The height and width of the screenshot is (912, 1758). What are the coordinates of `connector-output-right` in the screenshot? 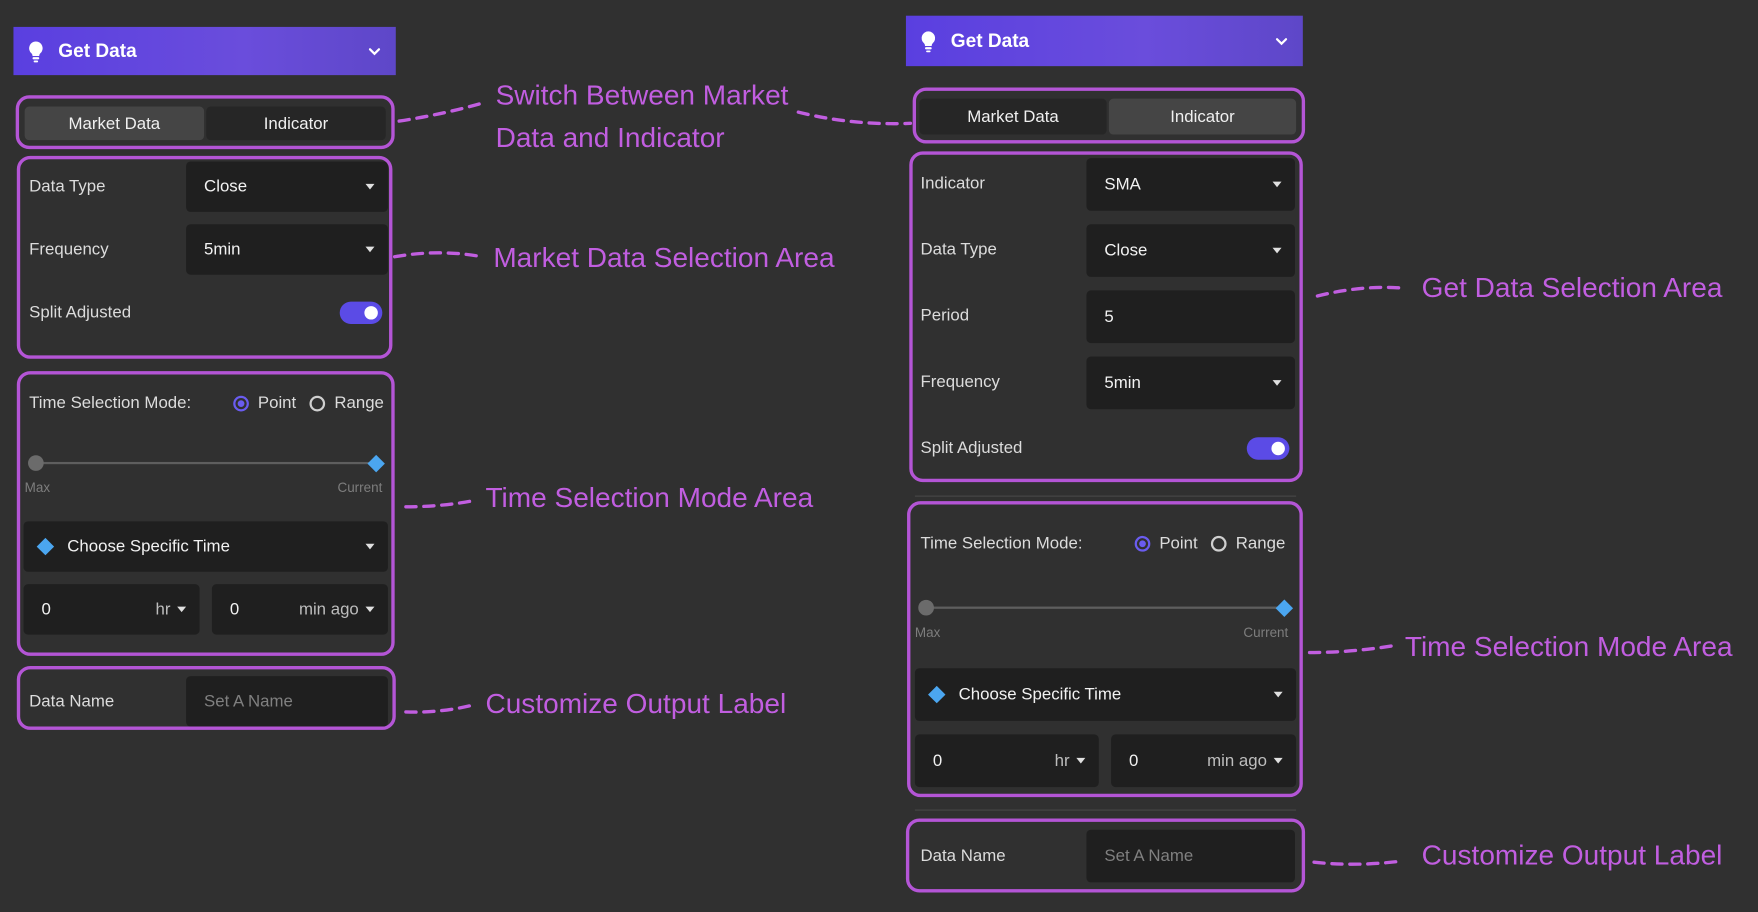 It's located at (1358, 862).